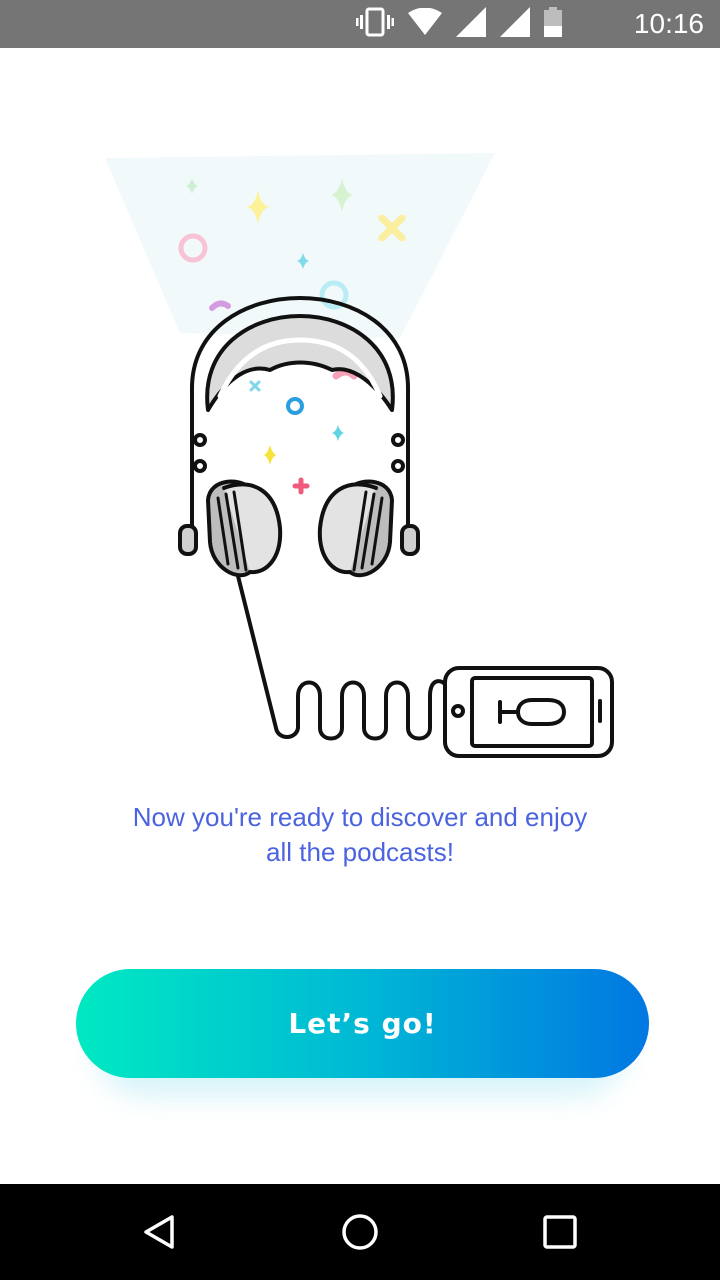  I want to click on status-icons, so click(459, 24).